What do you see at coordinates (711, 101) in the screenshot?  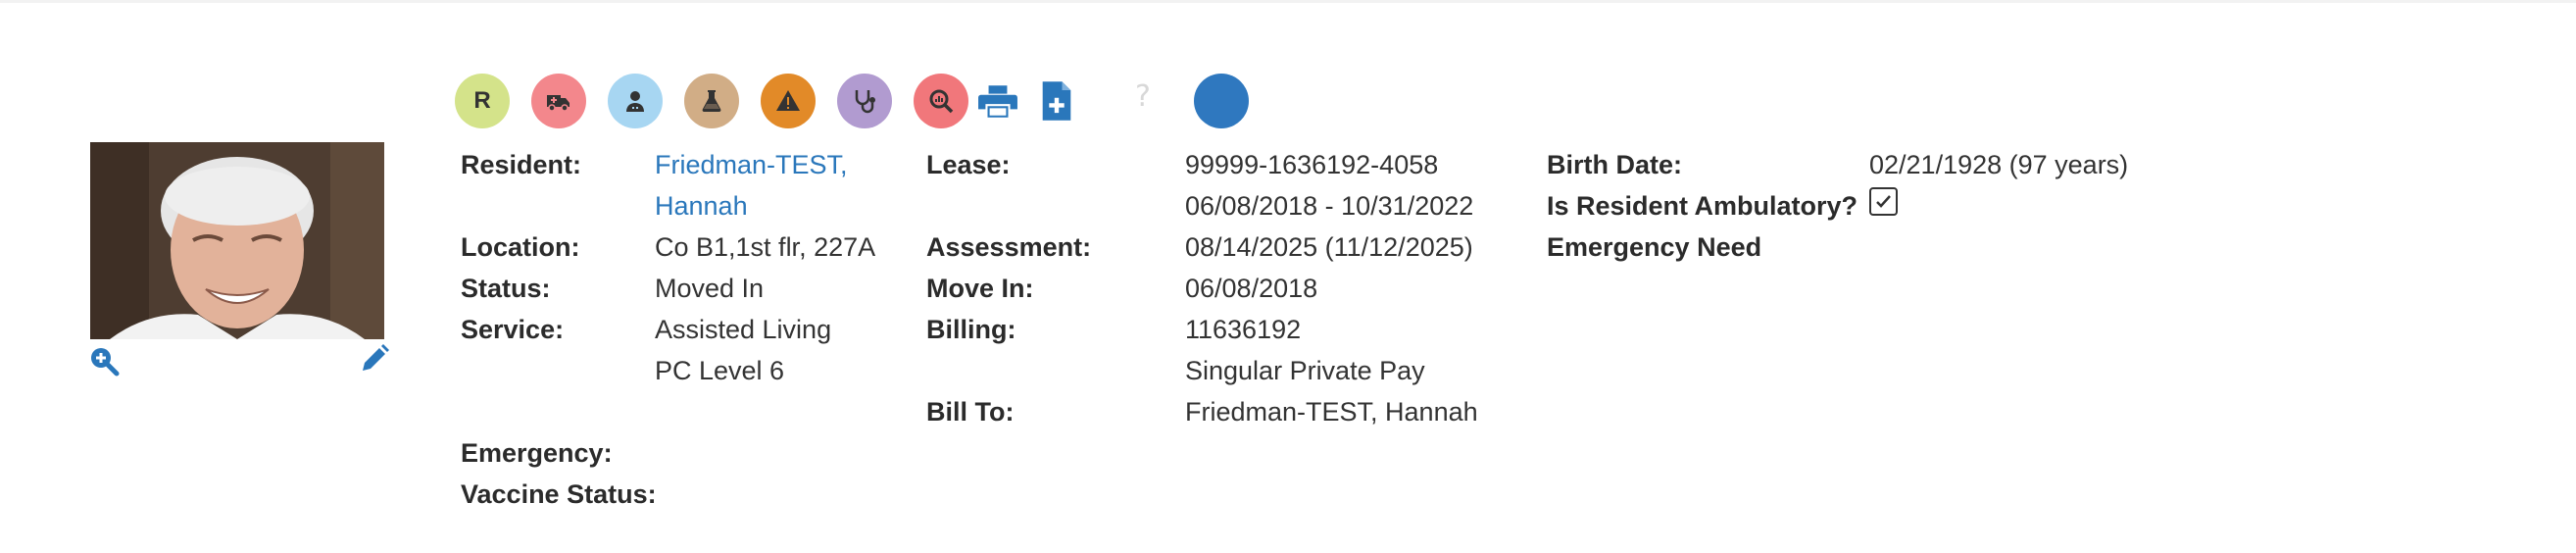 I see `lab-flask-icon` at bounding box center [711, 101].